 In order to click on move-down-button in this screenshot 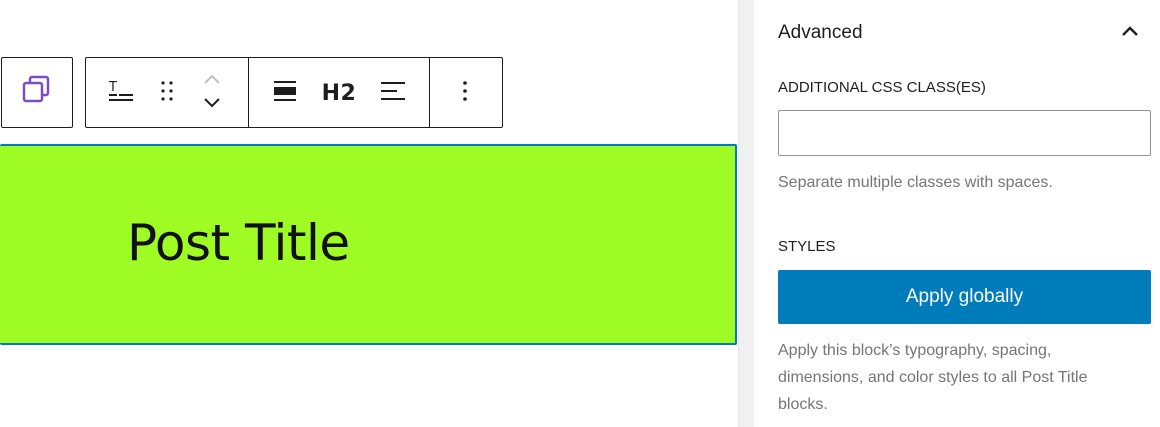, I will do `click(212, 105)`.